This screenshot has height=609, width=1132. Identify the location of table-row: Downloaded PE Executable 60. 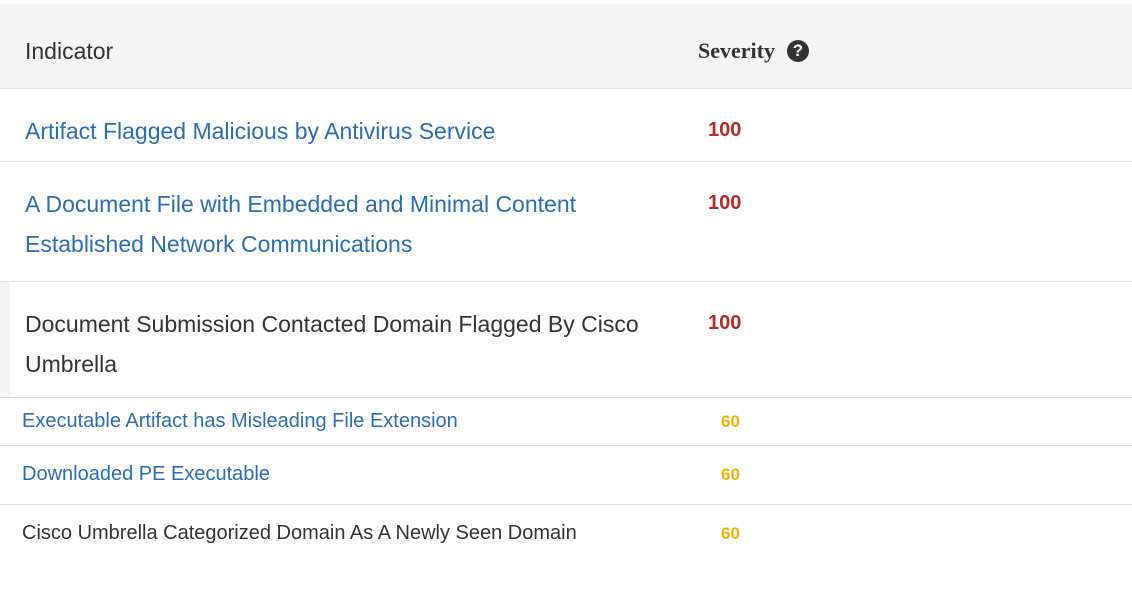
(566, 475).